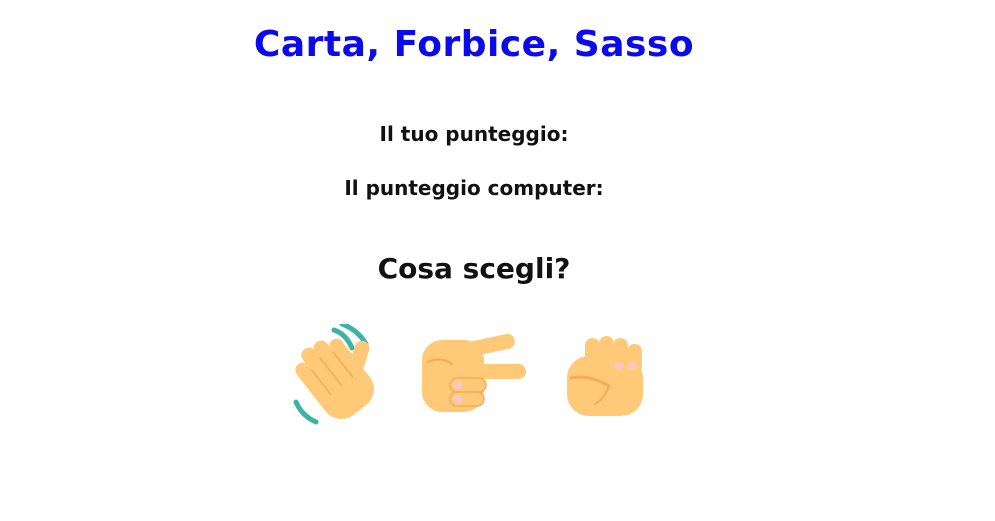  I want to click on choice-prompt: Cosa scegli?, so click(474, 268).